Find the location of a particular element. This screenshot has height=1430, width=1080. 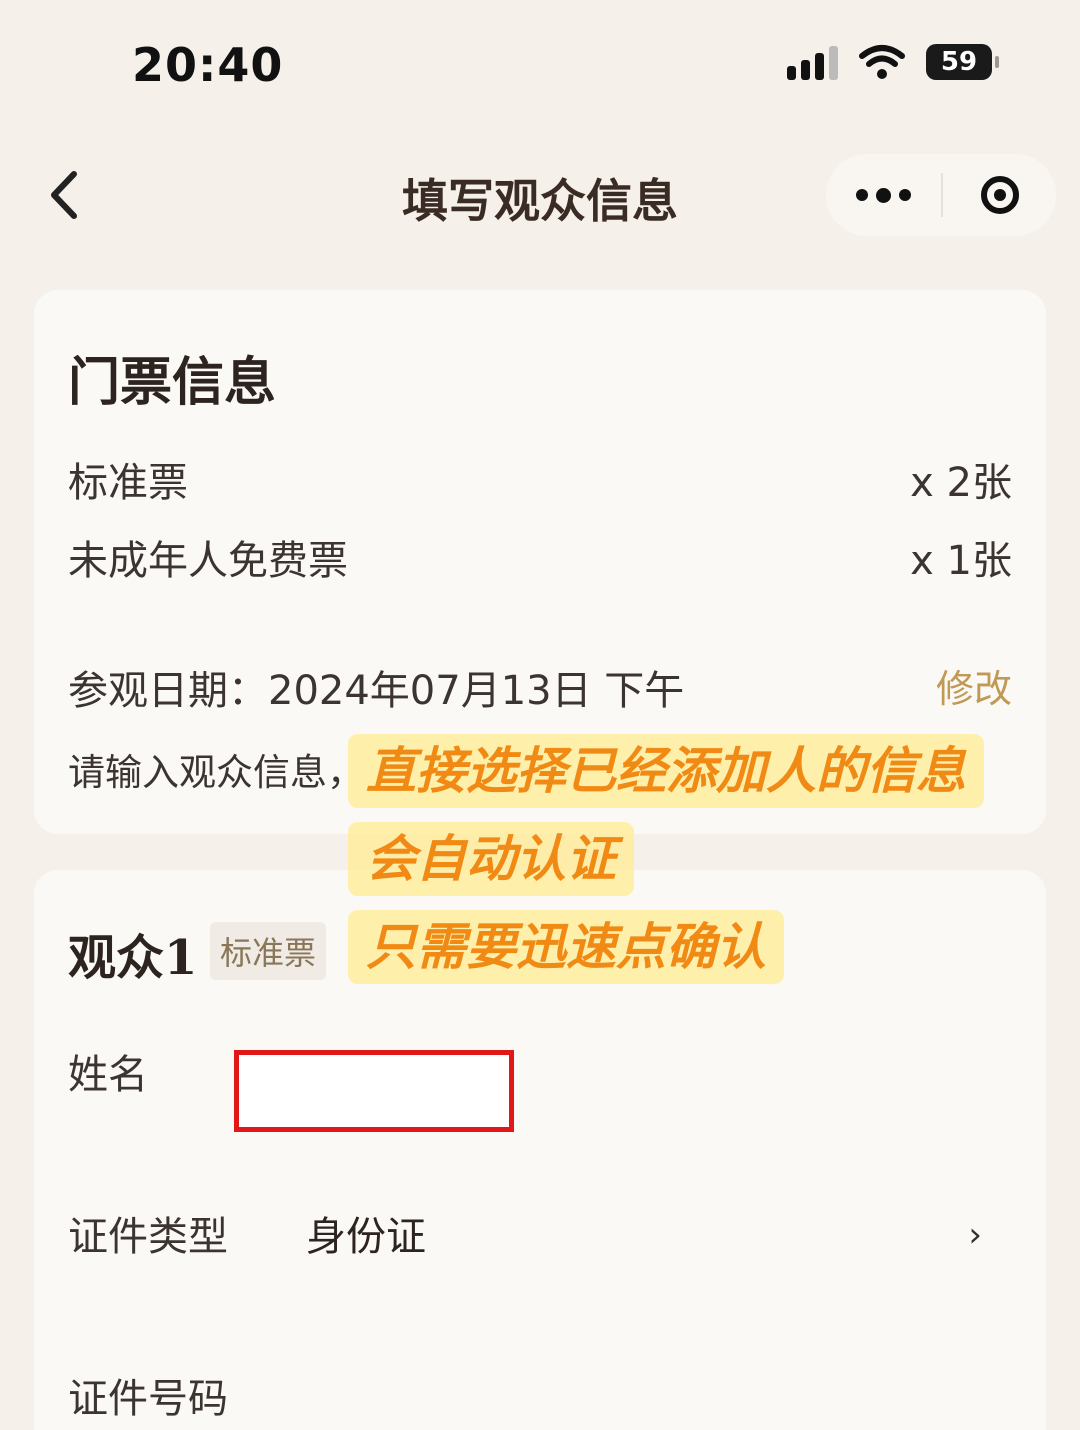

visit-date: 参观日期：2024年07月13日 下午 is located at coordinates (376, 691).